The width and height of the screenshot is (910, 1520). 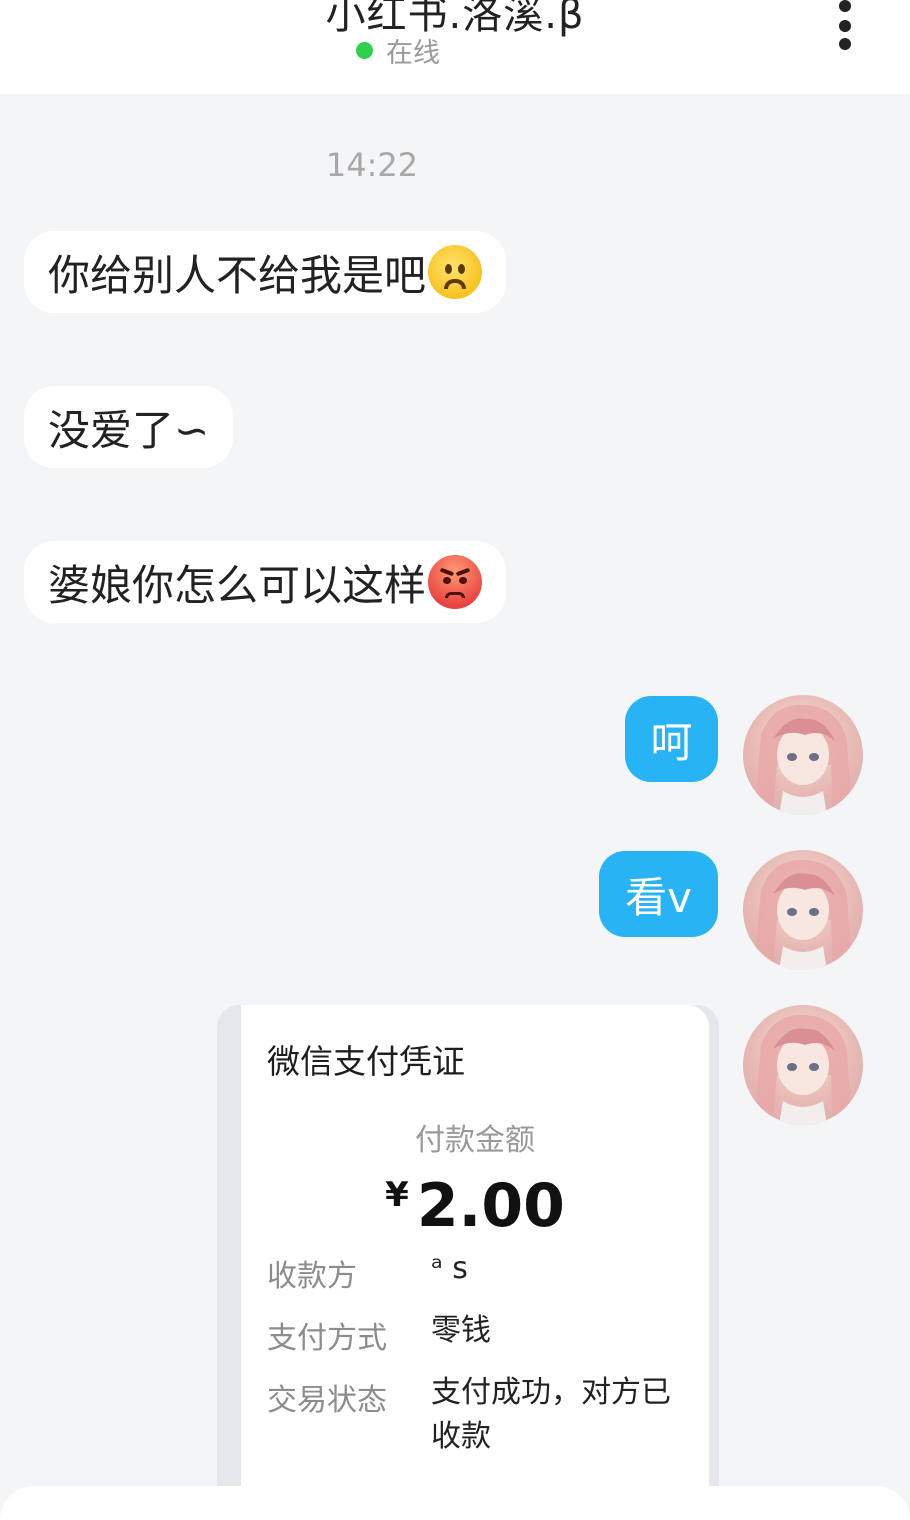 I want to click on outgoing-message: 呵, so click(x=671, y=739).